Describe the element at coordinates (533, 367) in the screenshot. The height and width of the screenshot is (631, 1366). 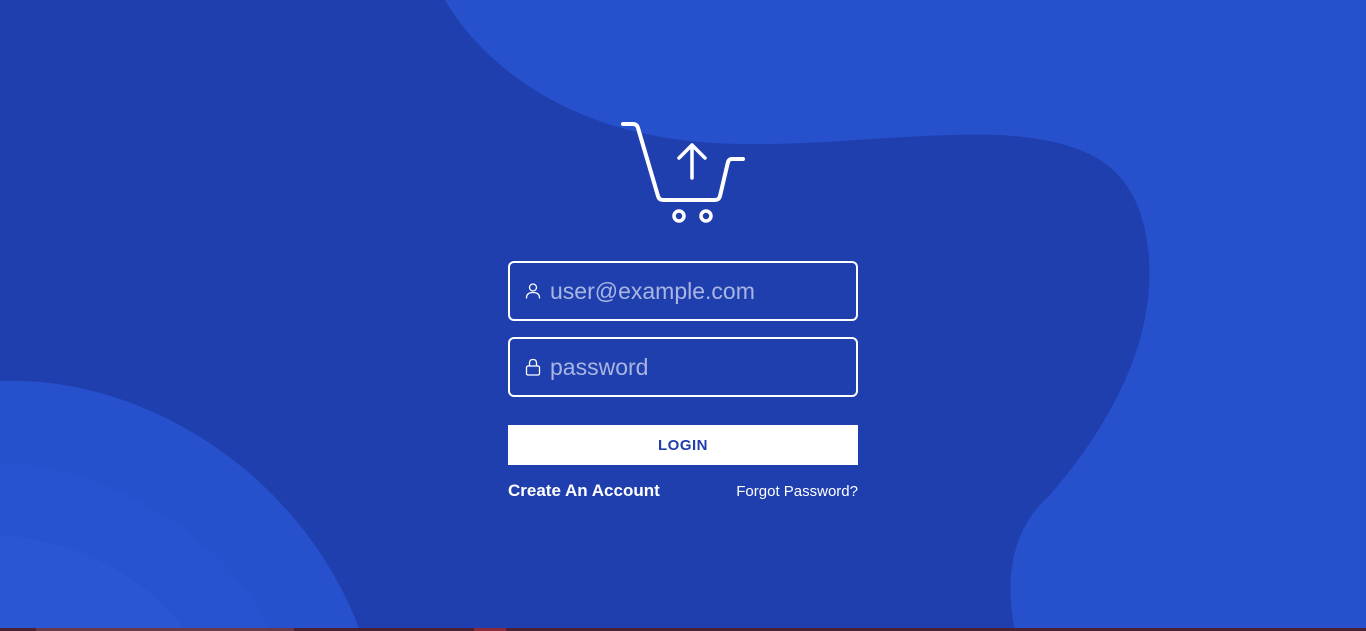
I see `lock-icon` at that location.